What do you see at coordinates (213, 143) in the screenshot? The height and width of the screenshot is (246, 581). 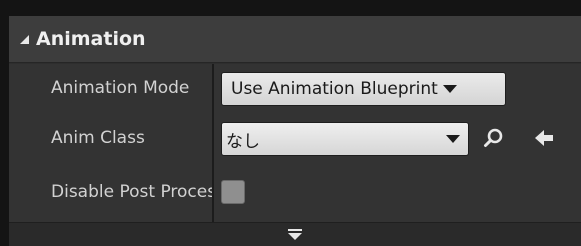 I see `column-splitter` at bounding box center [213, 143].